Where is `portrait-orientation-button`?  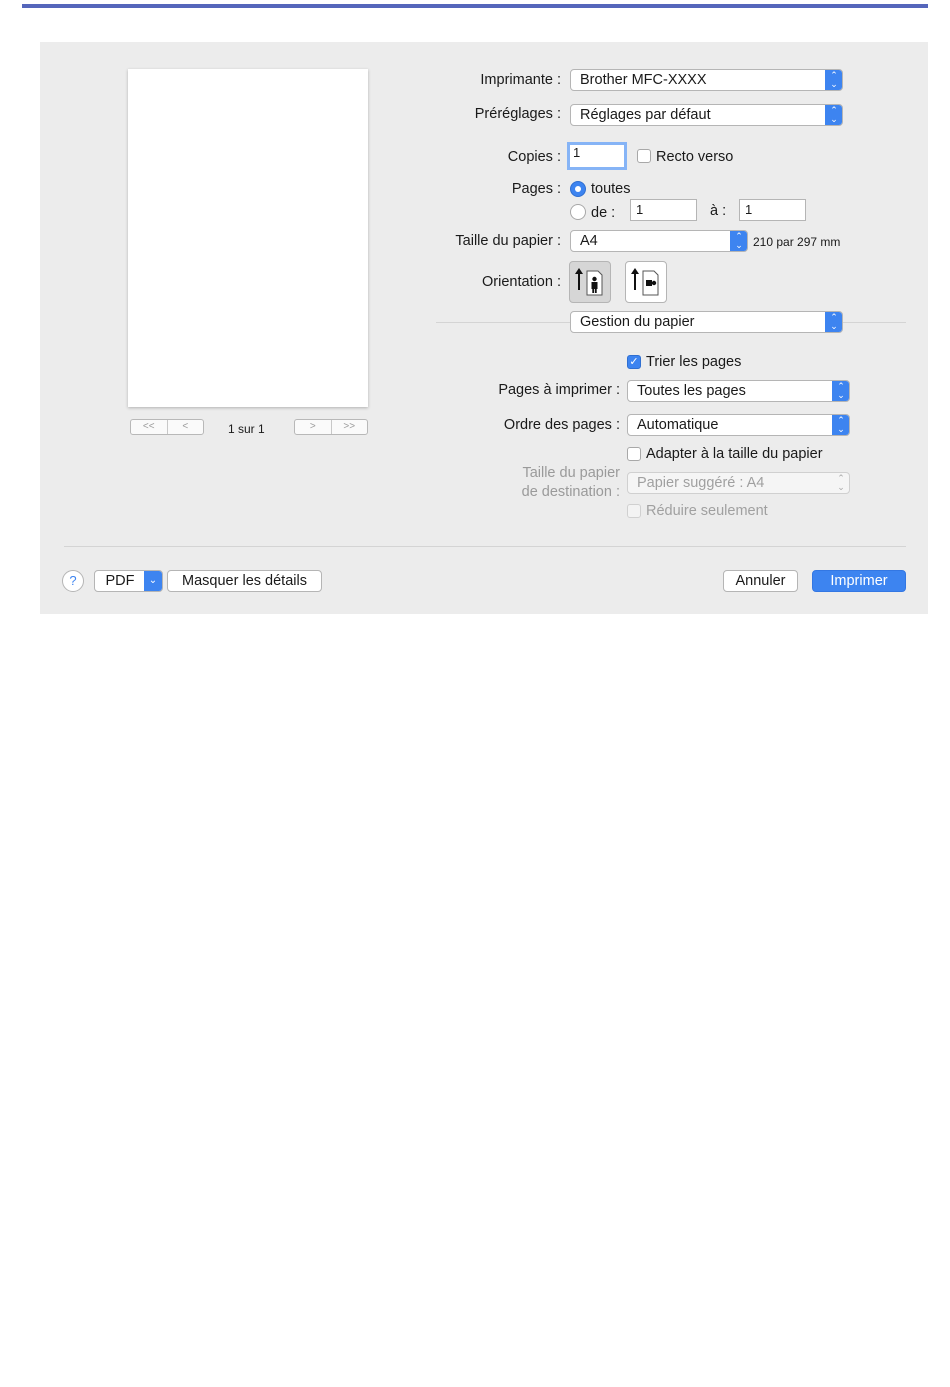 portrait-orientation-button is located at coordinates (590, 282).